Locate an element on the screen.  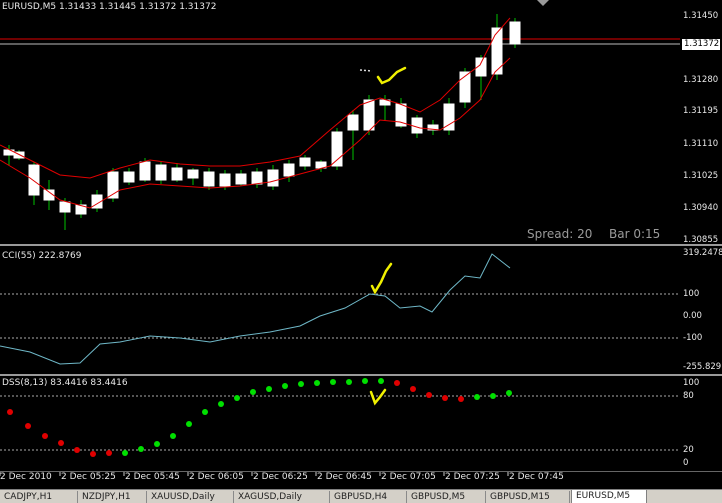
dss-dots-group is located at coordinates (259, 417).